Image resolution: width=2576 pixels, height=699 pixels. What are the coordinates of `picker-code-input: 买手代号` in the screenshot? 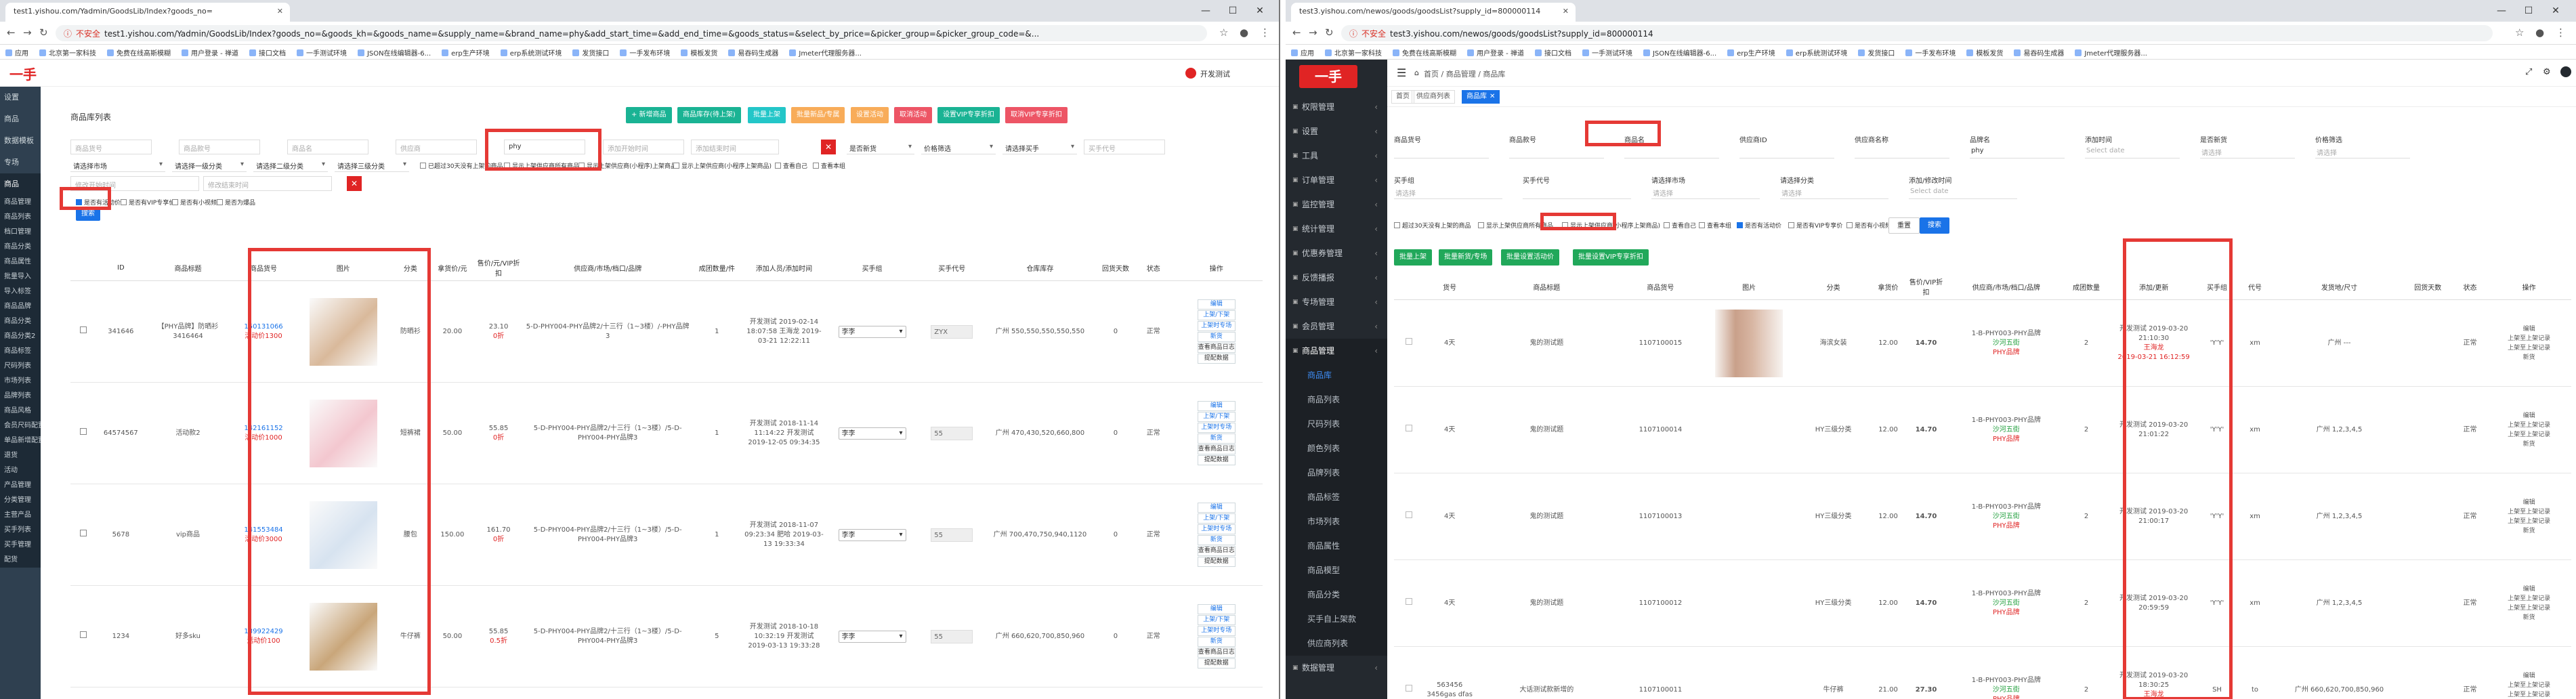 It's located at (1125, 147).